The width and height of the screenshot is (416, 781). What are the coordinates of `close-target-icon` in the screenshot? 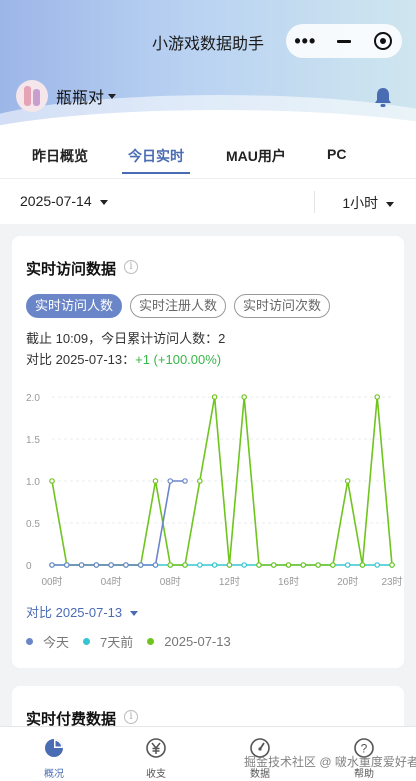 It's located at (382, 41).